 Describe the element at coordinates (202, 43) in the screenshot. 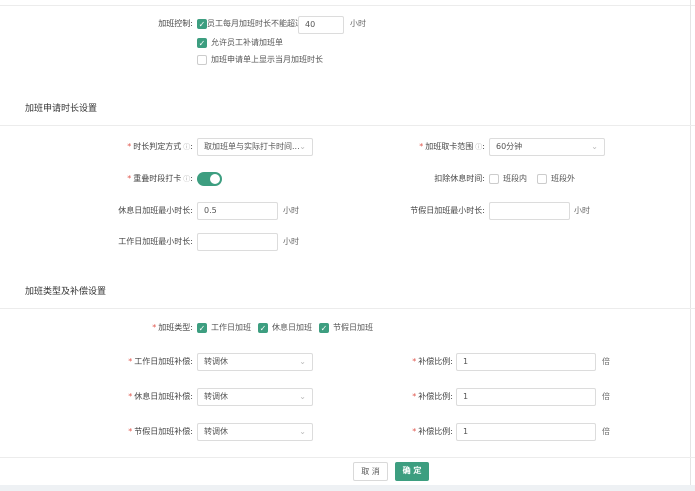

I see `allow-supplement-checkbox: ✓` at that location.